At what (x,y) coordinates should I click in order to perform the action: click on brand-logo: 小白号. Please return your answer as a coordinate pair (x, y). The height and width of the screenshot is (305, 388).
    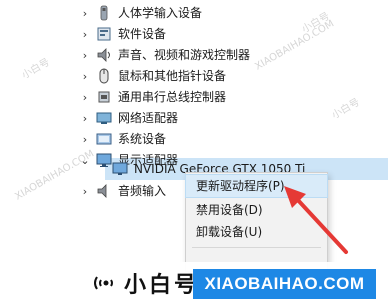
    Looking at the image, I should click on (145, 283).